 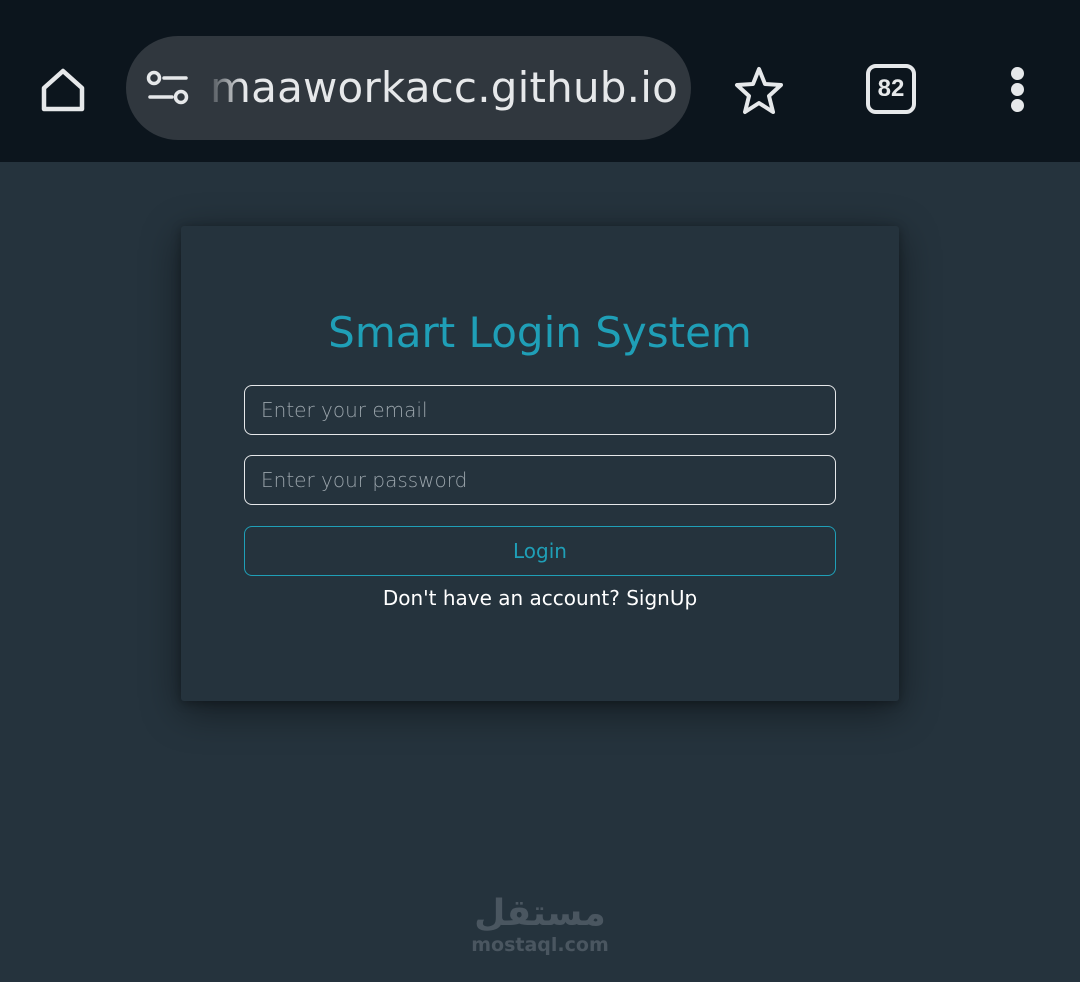 What do you see at coordinates (540, 551) in the screenshot?
I see `login-button: Login` at bounding box center [540, 551].